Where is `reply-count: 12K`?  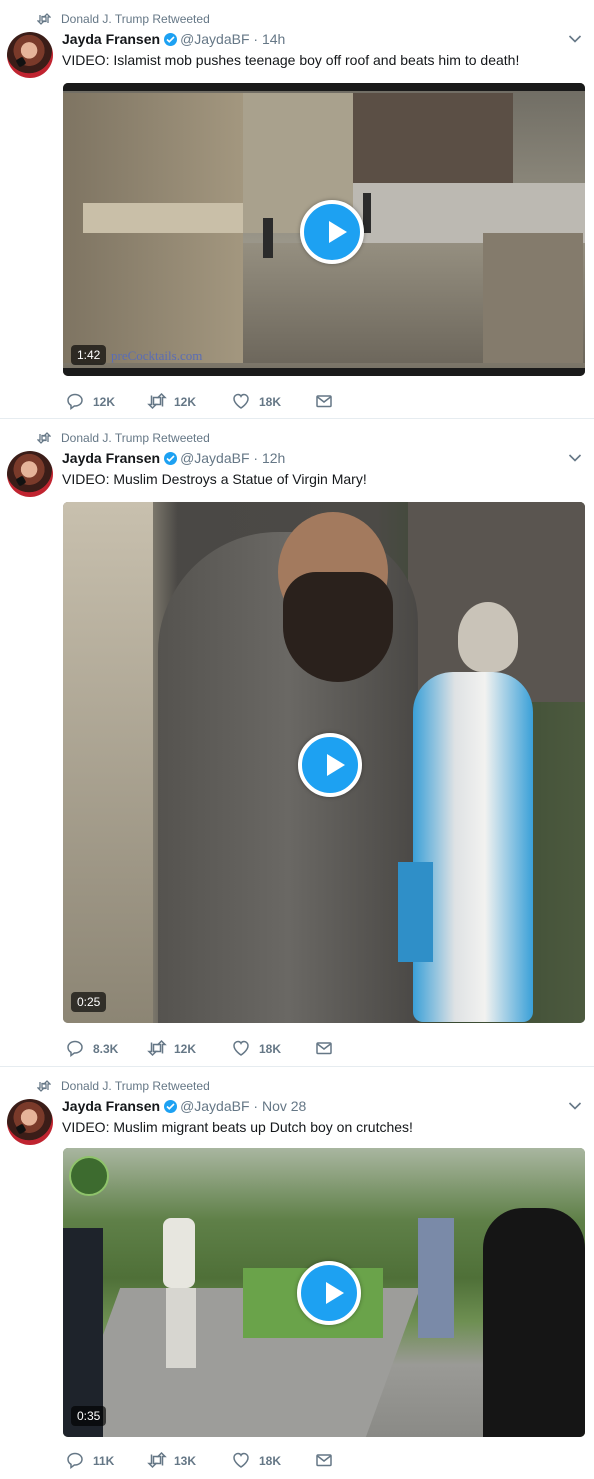 reply-count: 12K is located at coordinates (104, 402).